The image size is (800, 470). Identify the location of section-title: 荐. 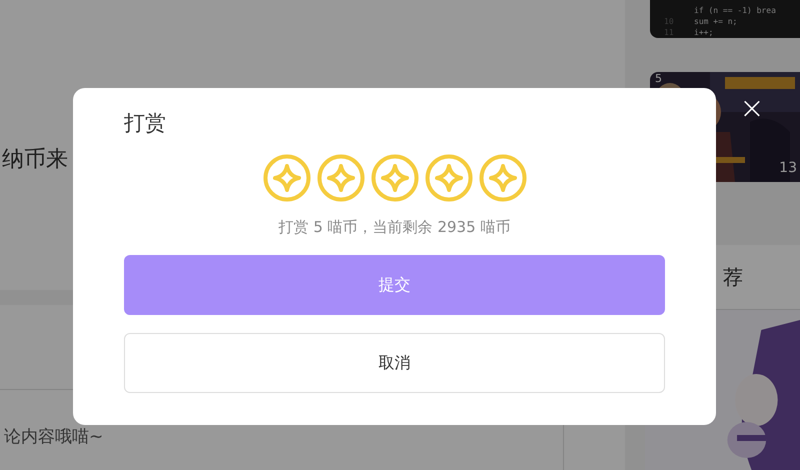
(733, 277).